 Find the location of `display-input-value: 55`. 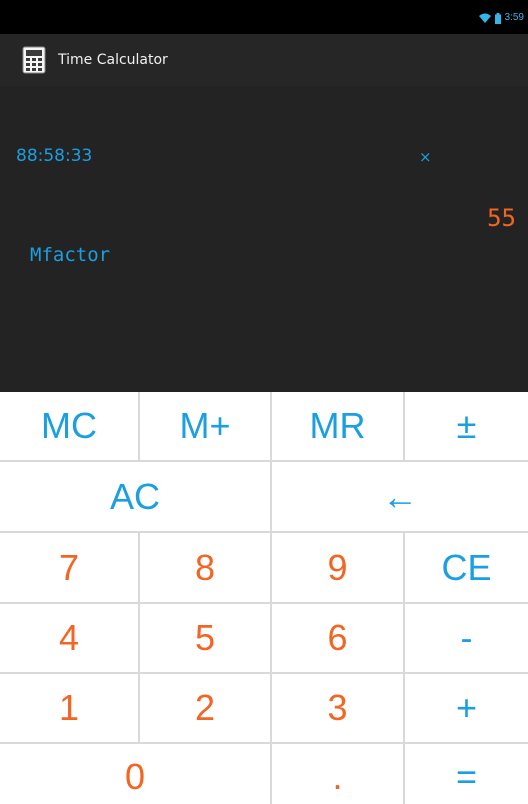

display-input-value: 55 is located at coordinates (501, 218).